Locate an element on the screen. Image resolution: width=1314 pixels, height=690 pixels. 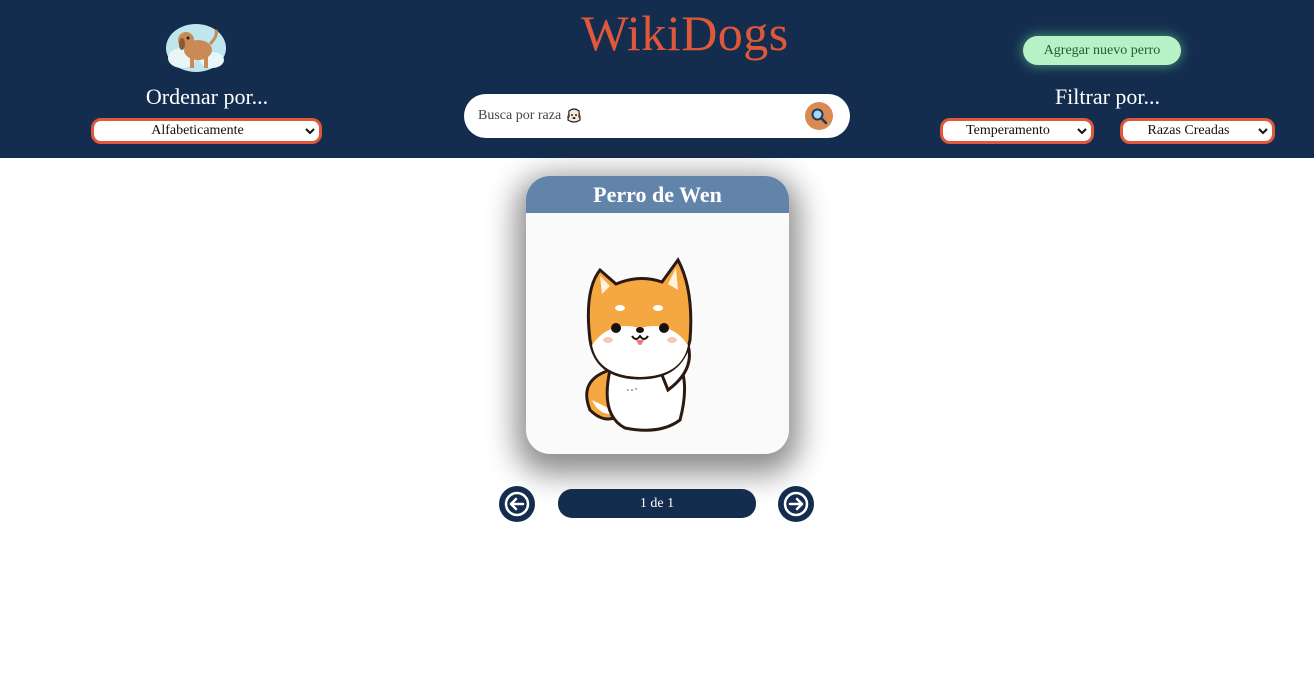
shiba-dog-illustration is located at coordinates (639, 344).